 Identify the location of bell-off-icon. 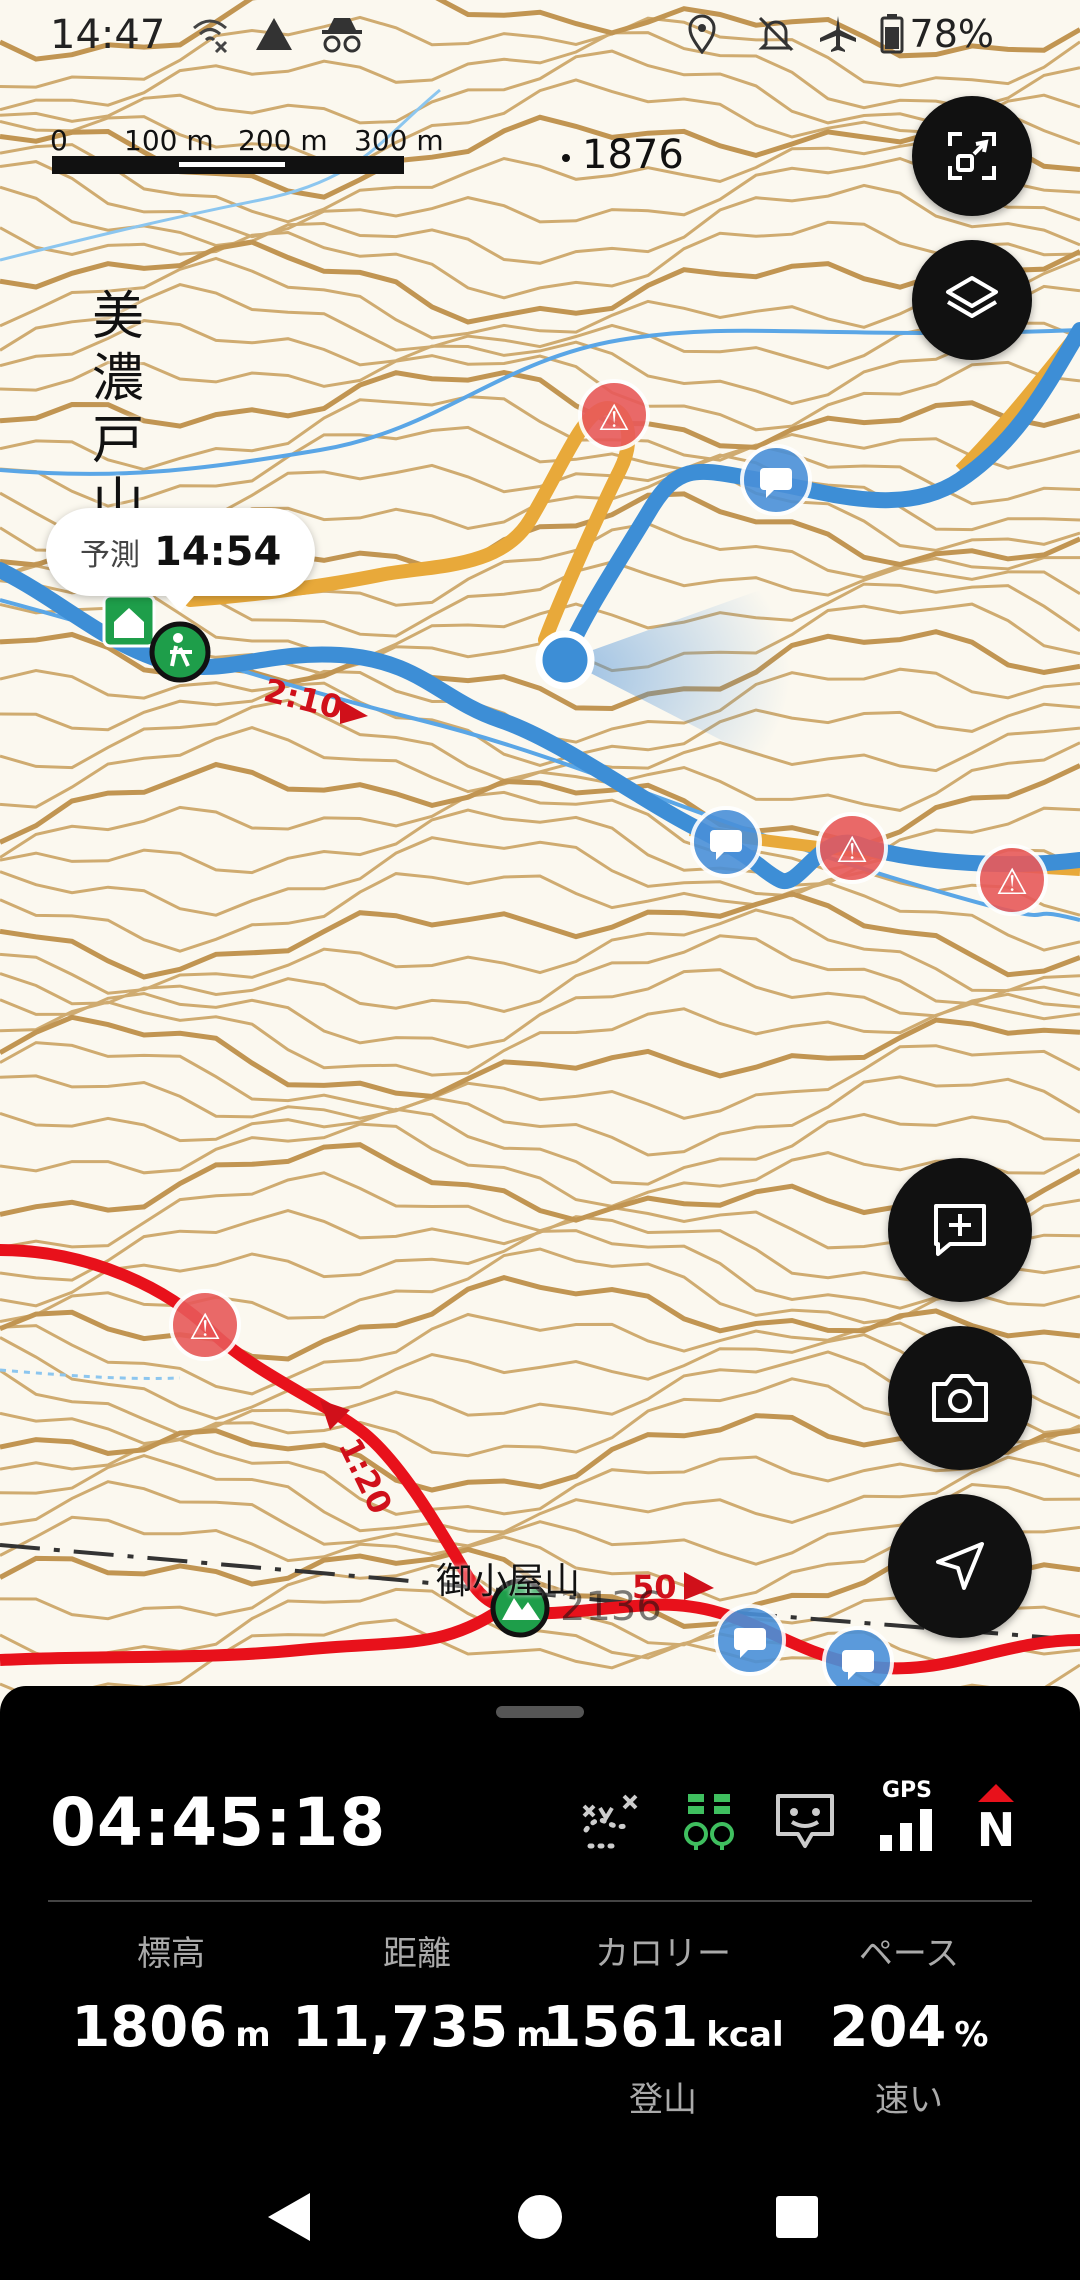
(776, 34).